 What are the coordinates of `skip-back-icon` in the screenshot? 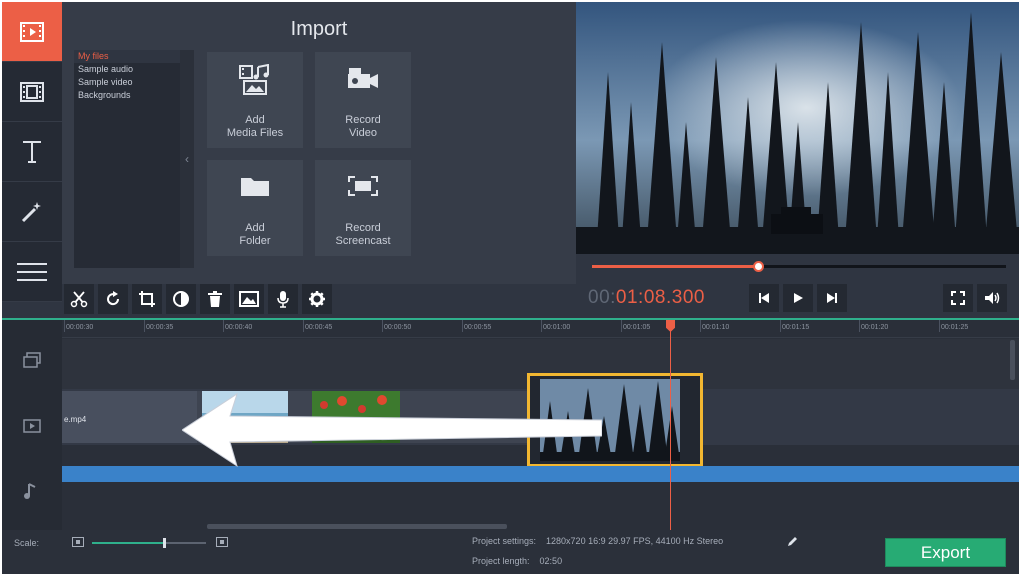 It's located at (764, 298).